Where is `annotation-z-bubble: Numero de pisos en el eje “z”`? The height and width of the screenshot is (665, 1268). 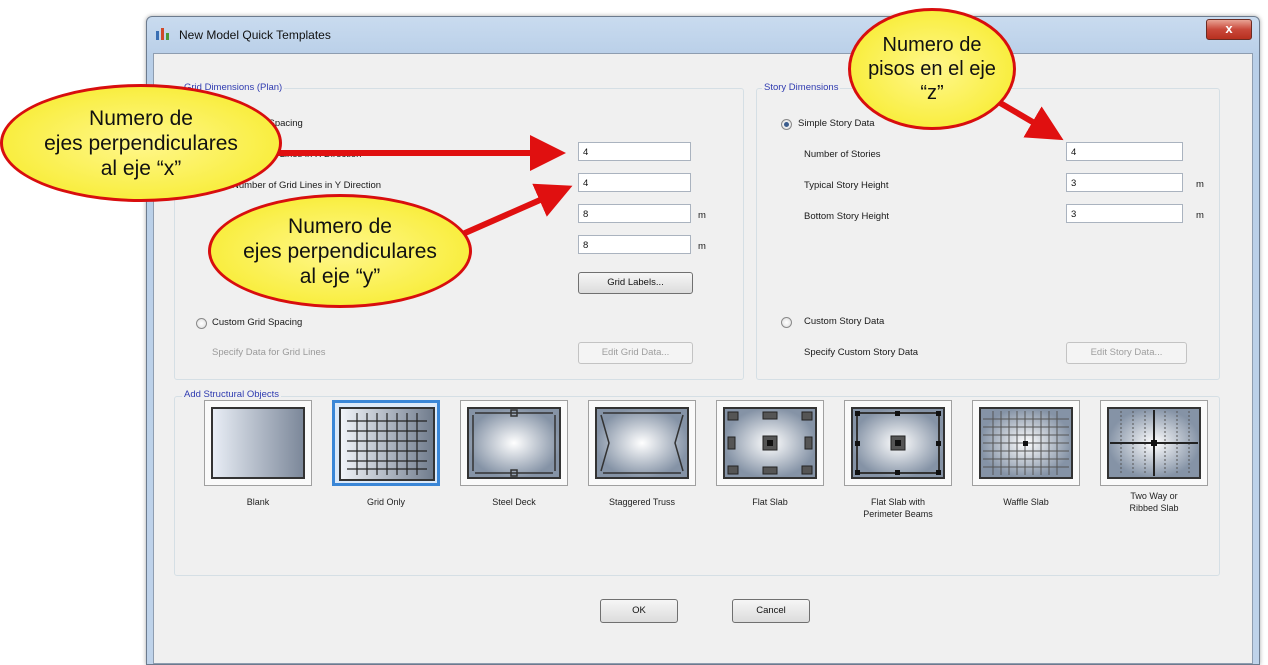 annotation-z-bubble: Numero de pisos en el eje “z” is located at coordinates (932, 69).